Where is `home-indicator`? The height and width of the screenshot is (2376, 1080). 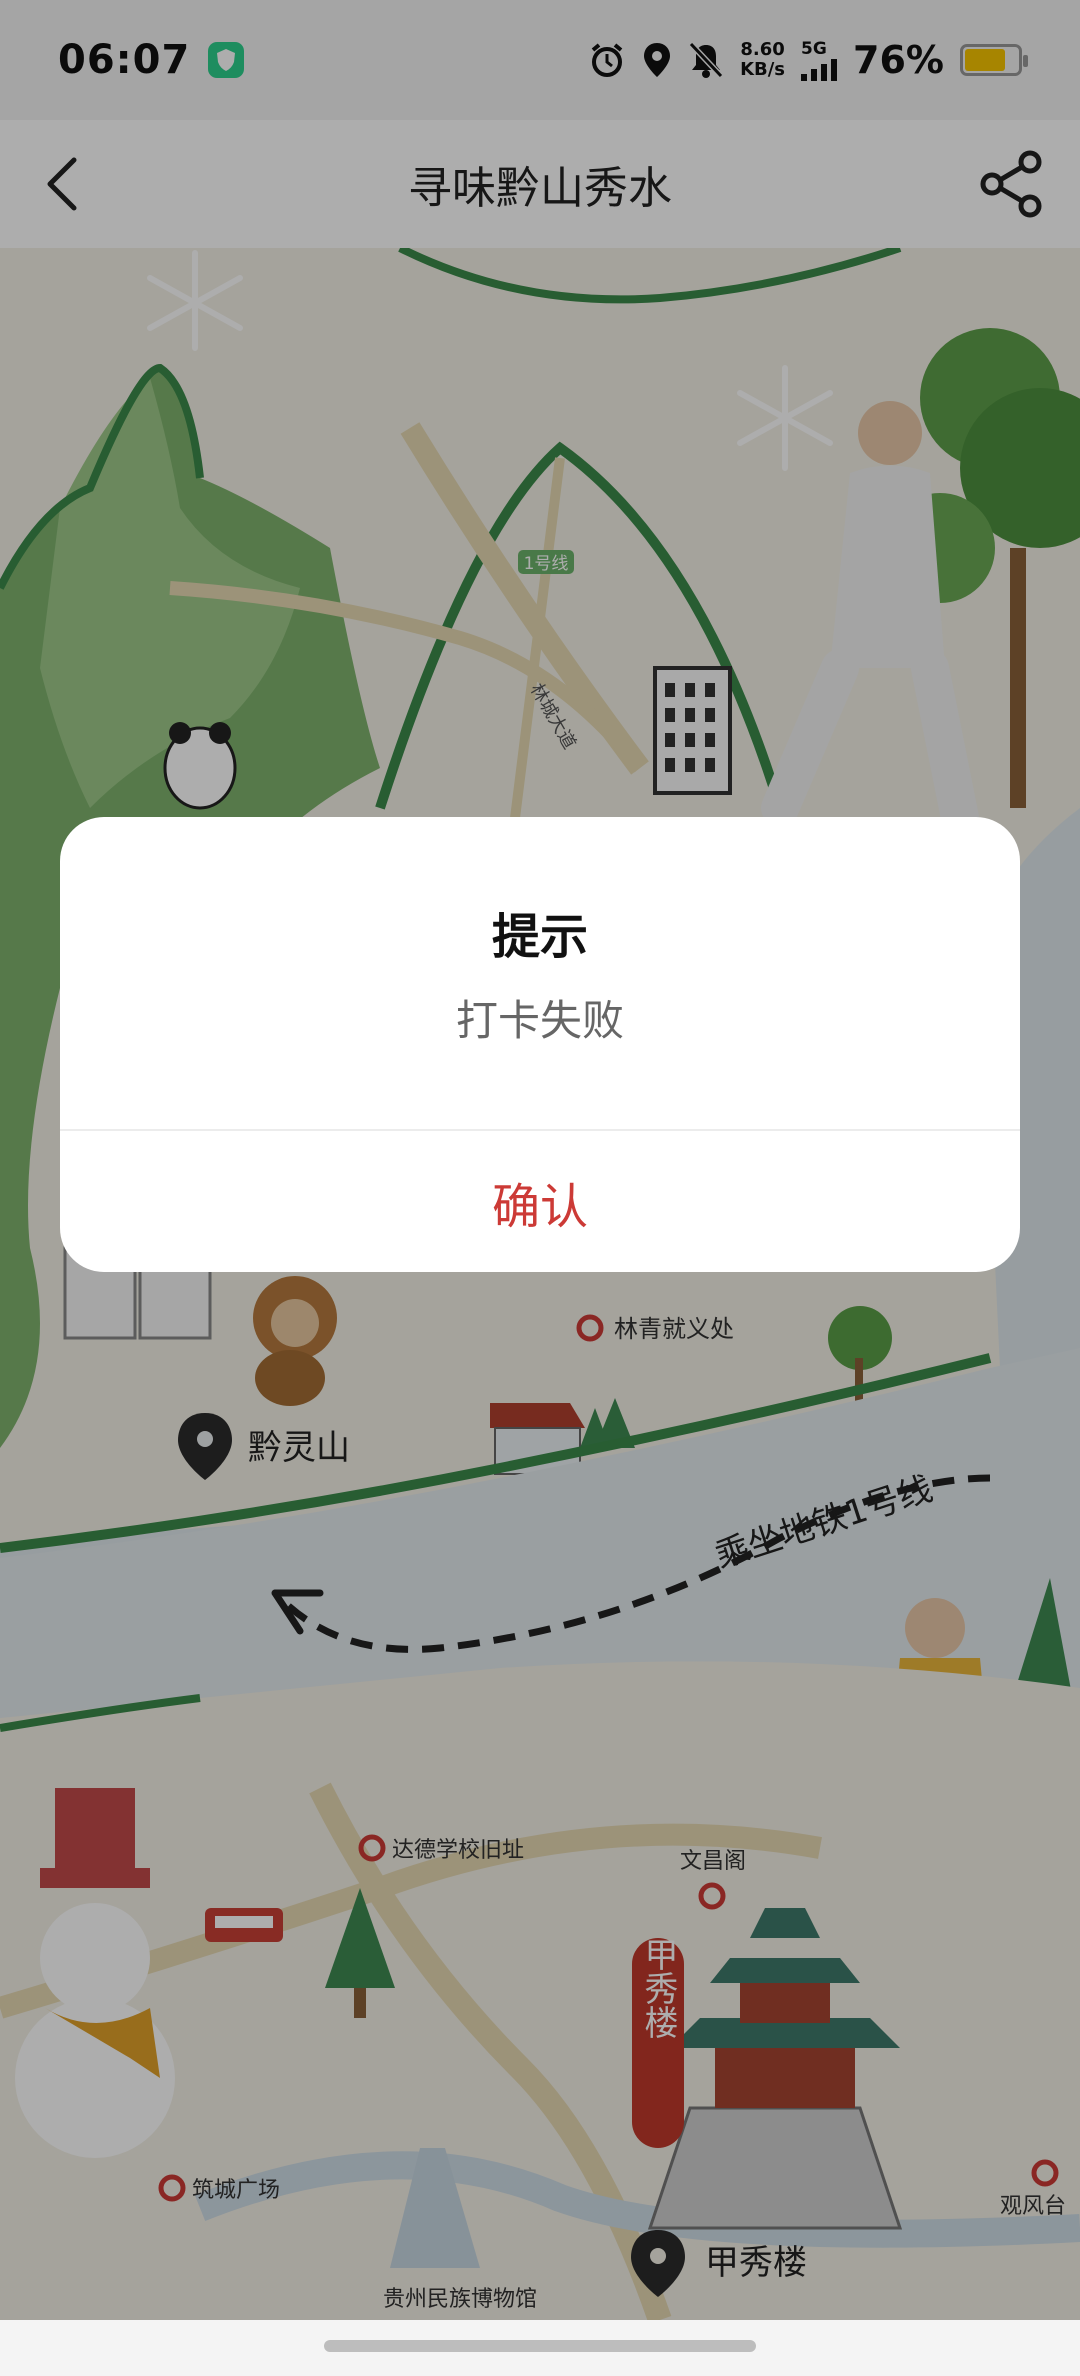
home-indicator is located at coordinates (540, 2346).